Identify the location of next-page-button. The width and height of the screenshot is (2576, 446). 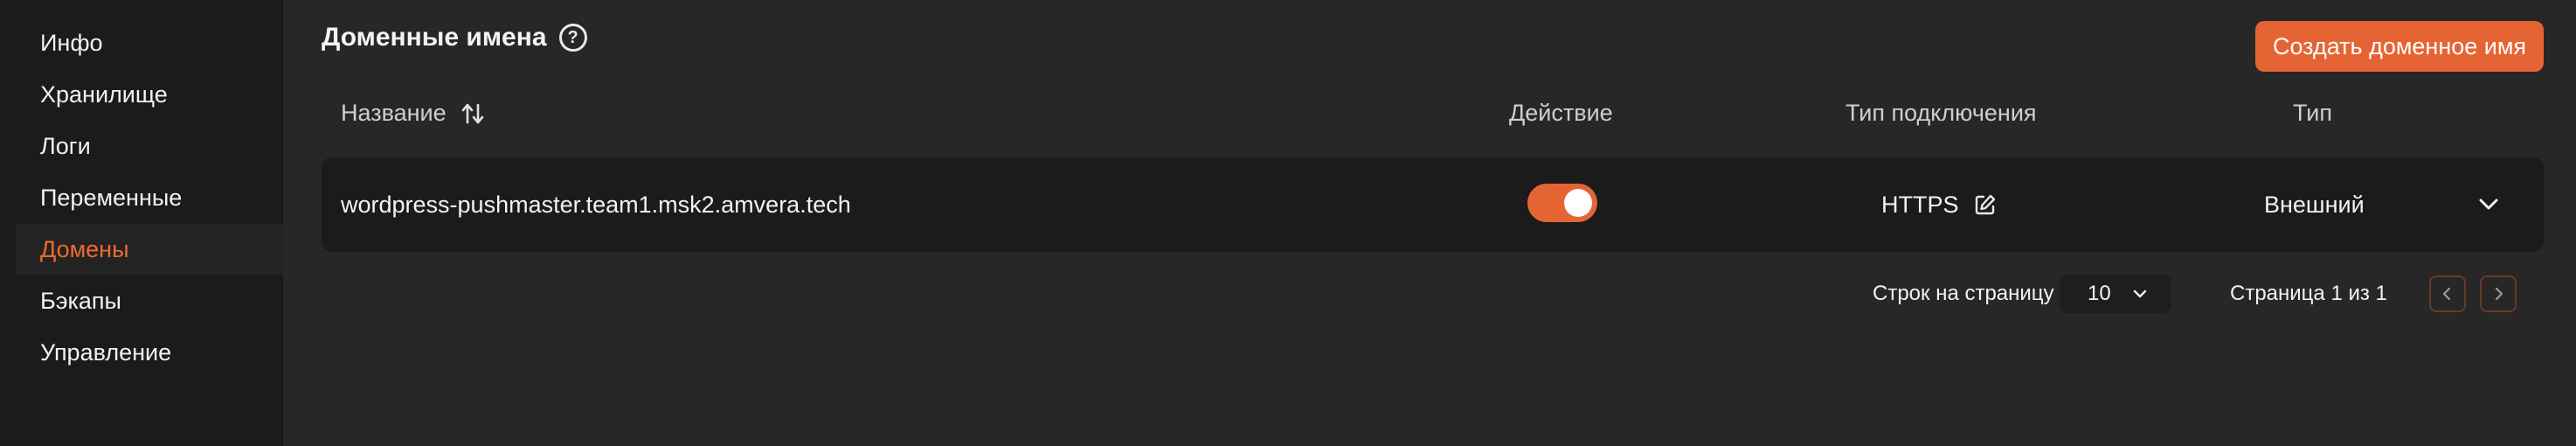
(2498, 293).